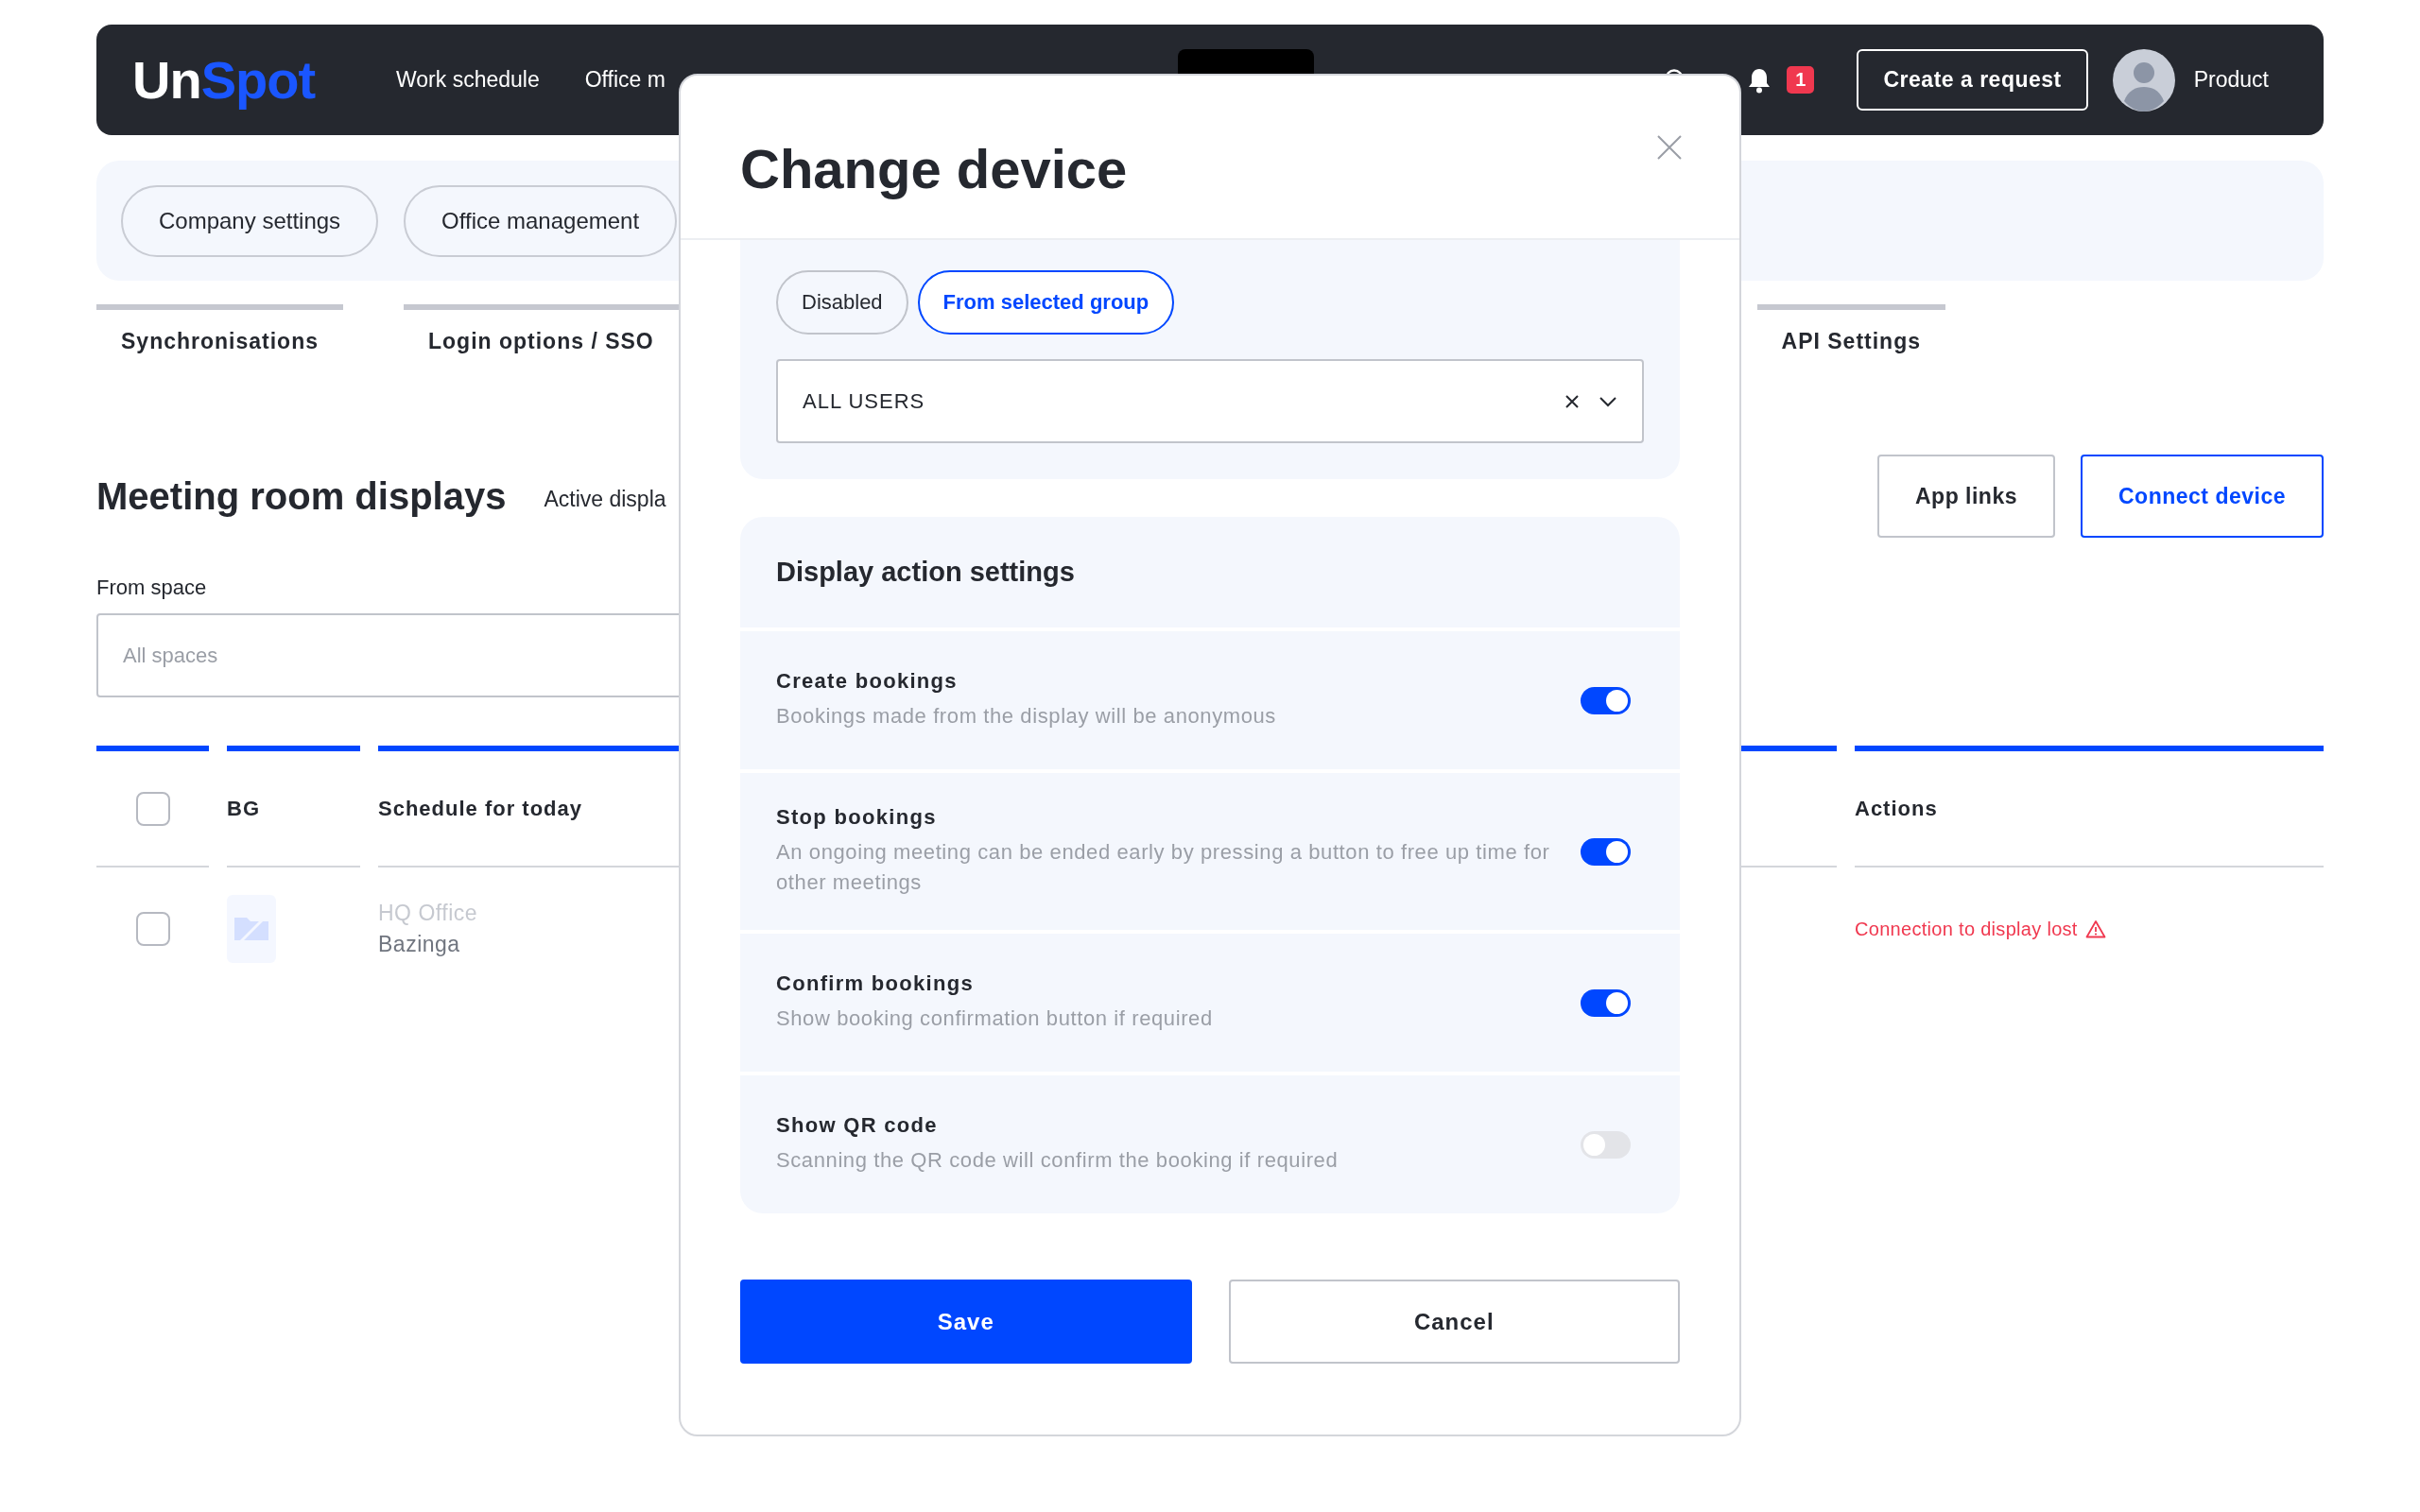  What do you see at coordinates (1801, 80) in the screenshot?
I see `notification-badge: 1` at bounding box center [1801, 80].